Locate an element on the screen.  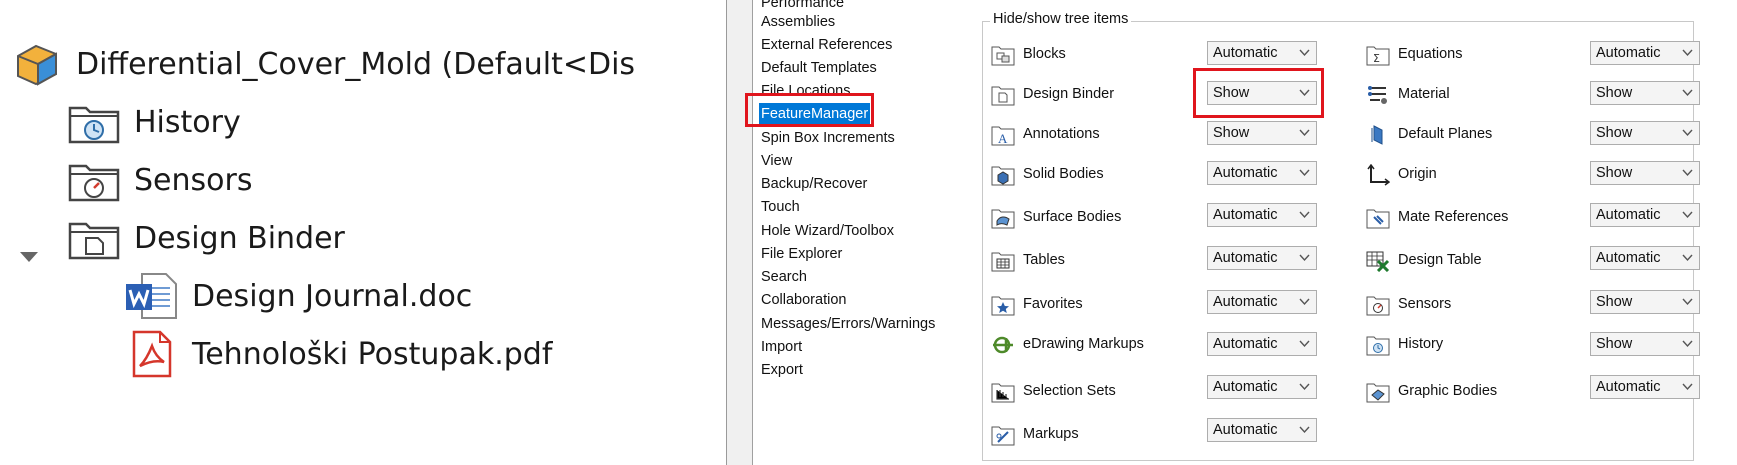
blocks-icon is located at coordinates (1003, 55).